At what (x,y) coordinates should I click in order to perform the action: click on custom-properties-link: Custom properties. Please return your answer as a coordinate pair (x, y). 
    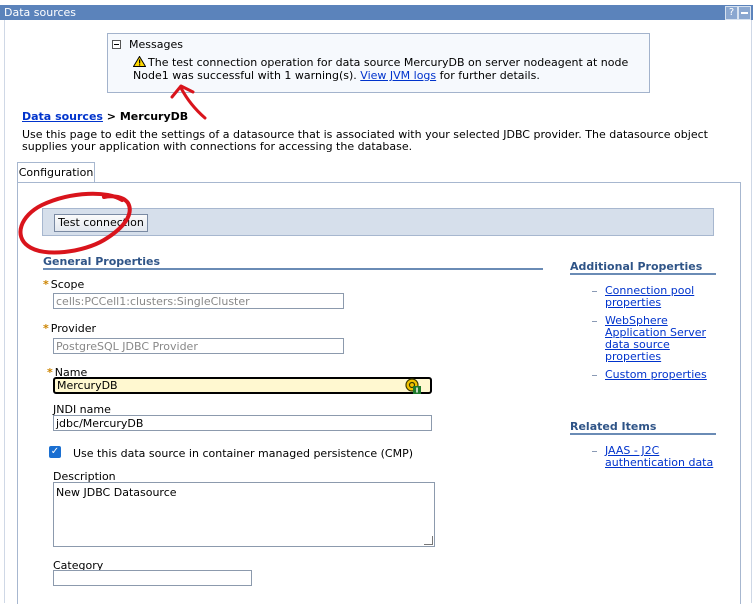
    Looking at the image, I should click on (656, 375).